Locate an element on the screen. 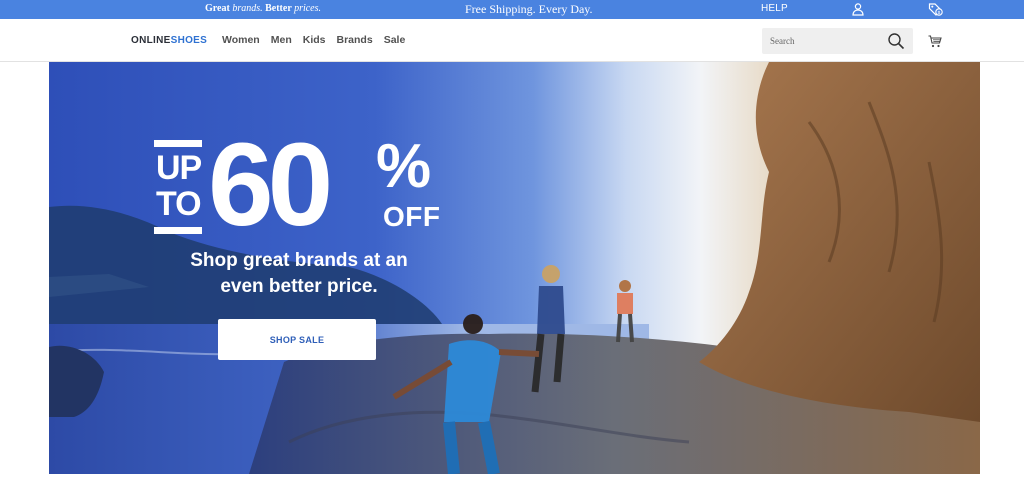 The image size is (1024, 478). tagline-prefix: Great is located at coordinates (219, 8).